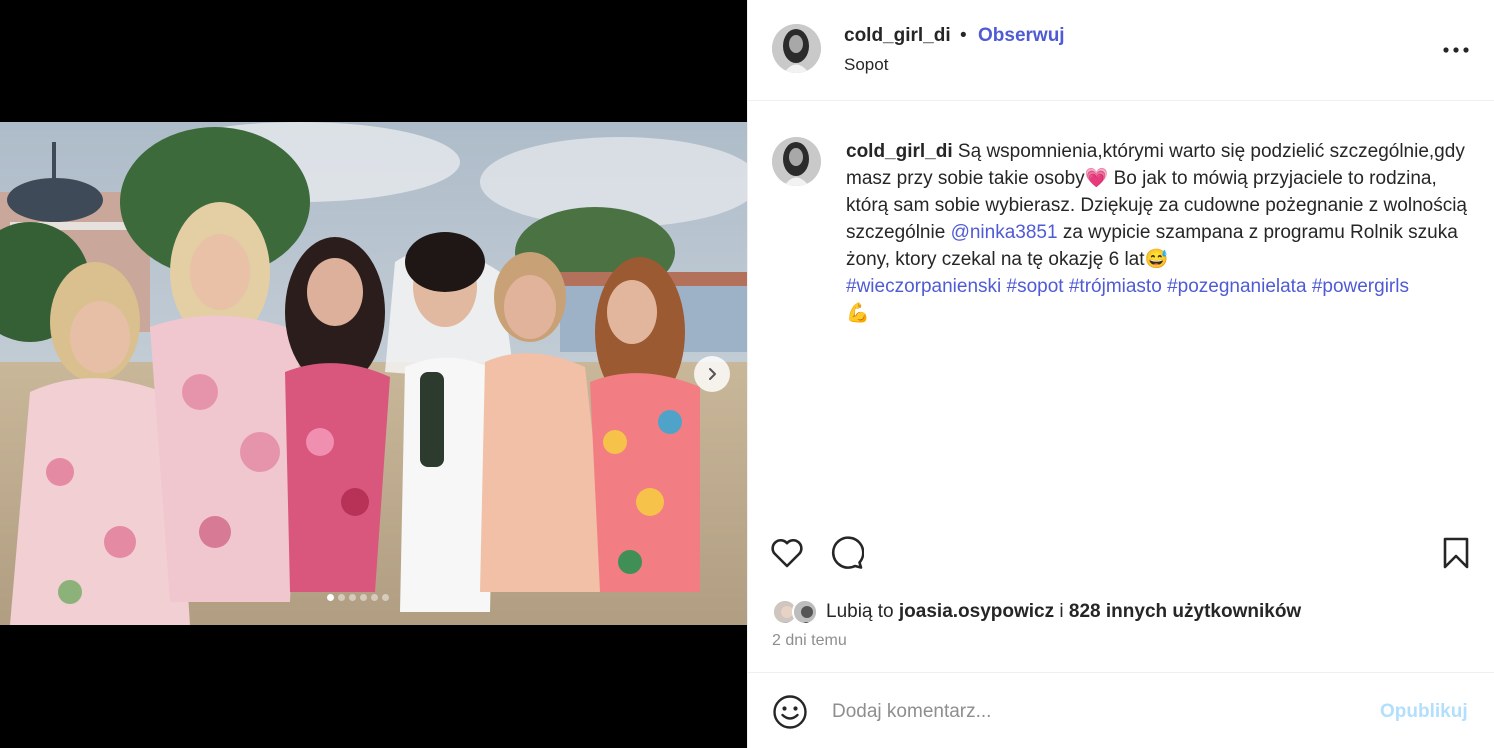 The image size is (1494, 748). I want to click on heart-emoji: 💗, so click(1096, 178).